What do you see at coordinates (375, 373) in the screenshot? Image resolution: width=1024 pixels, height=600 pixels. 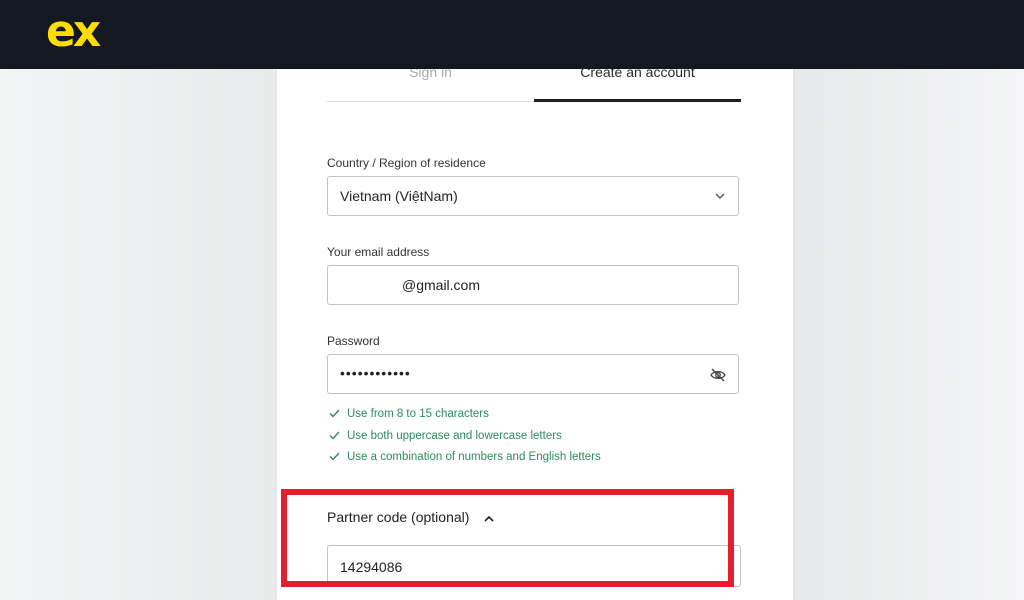 I see `password-value: ••••••••••••` at bounding box center [375, 373].